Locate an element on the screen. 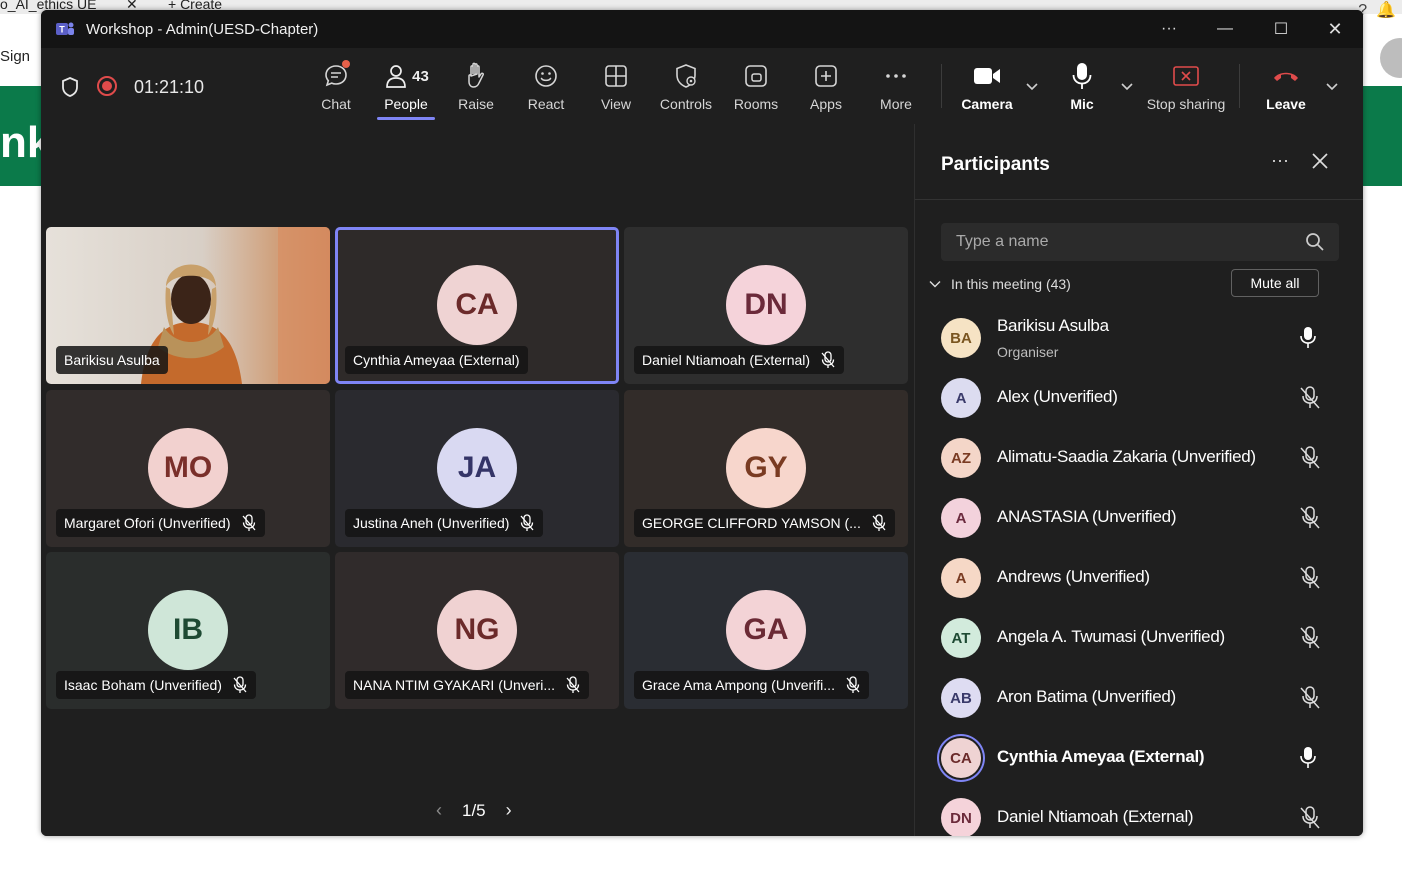  react-emoji-icon is located at coordinates (546, 76).